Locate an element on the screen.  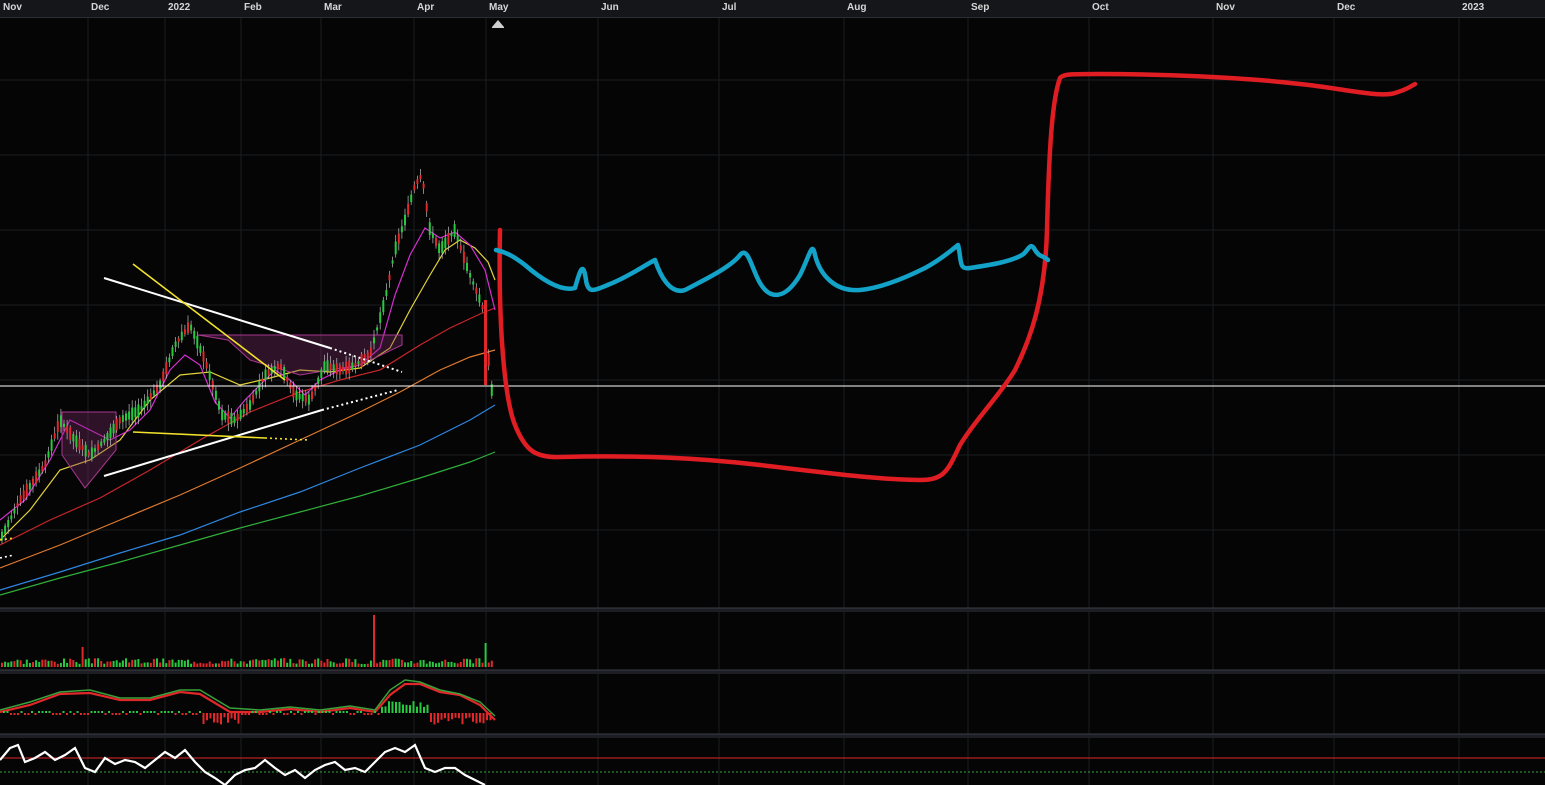
trendline-lower-projection is located at coordinates (360, 400).